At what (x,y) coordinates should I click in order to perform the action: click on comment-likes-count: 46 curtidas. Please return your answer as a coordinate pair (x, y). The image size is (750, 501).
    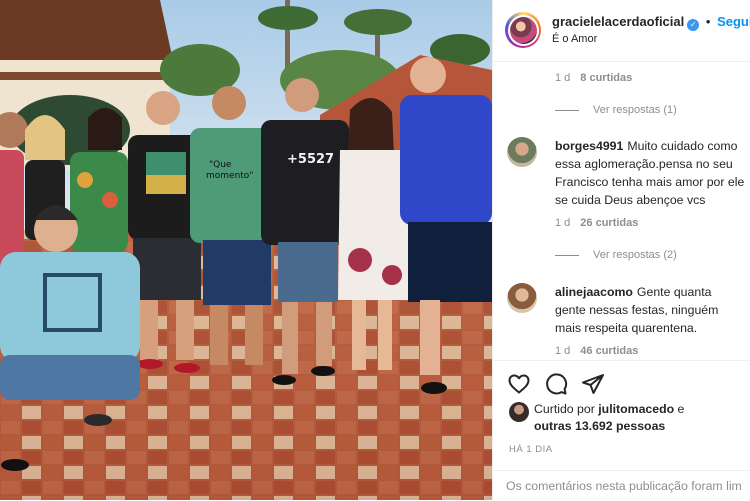
    Looking at the image, I should click on (609, 351).